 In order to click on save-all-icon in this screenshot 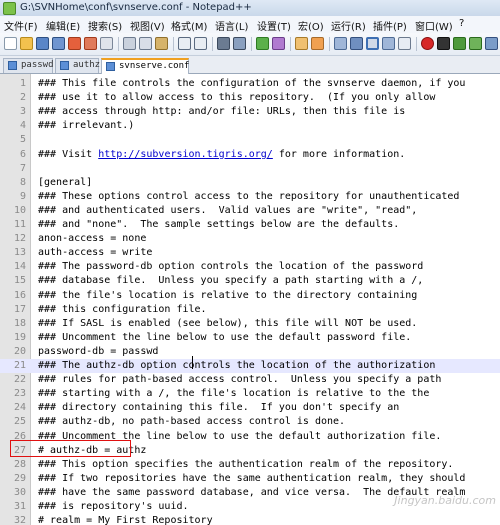, I will do `click(58, 43)`.